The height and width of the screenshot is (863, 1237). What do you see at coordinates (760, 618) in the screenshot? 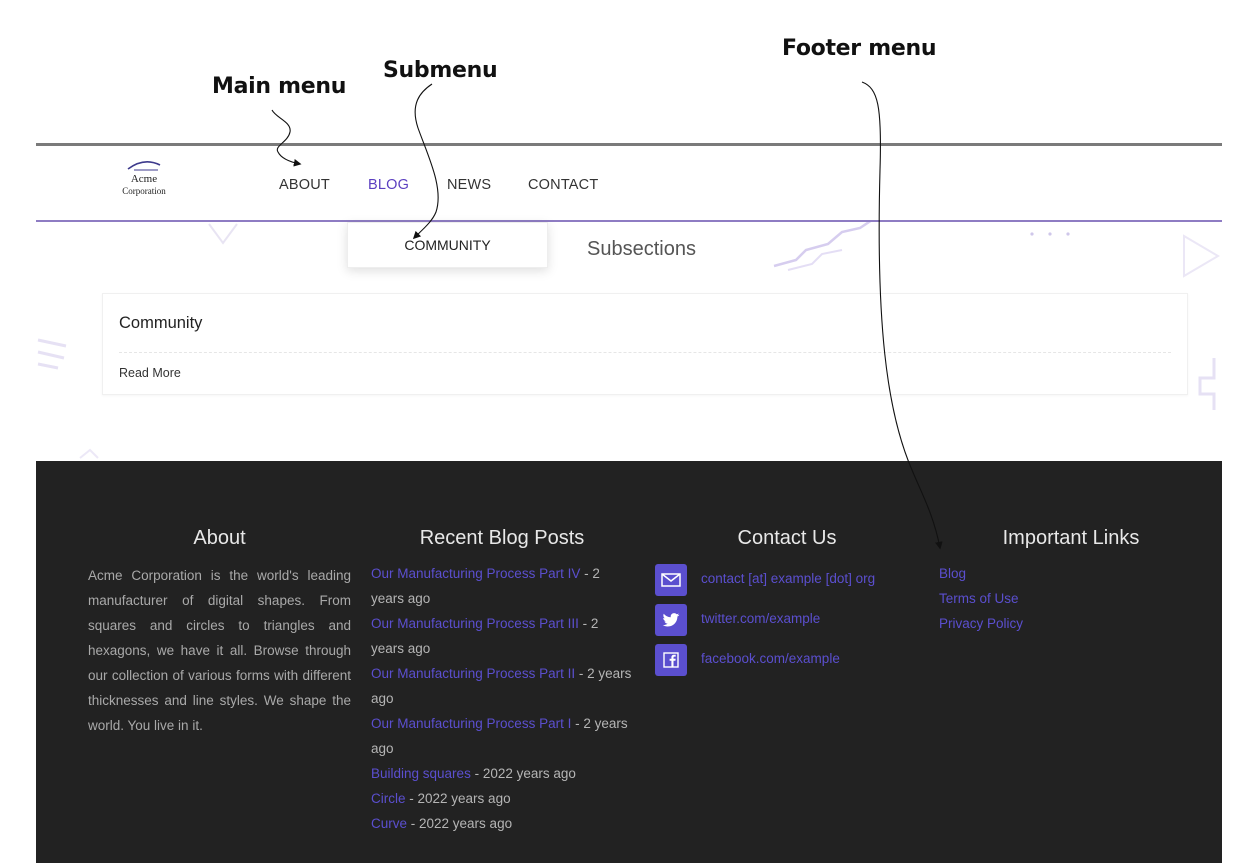
I see `contact-twitter-link: twitter.com/example` at bounding box center [760, 618].